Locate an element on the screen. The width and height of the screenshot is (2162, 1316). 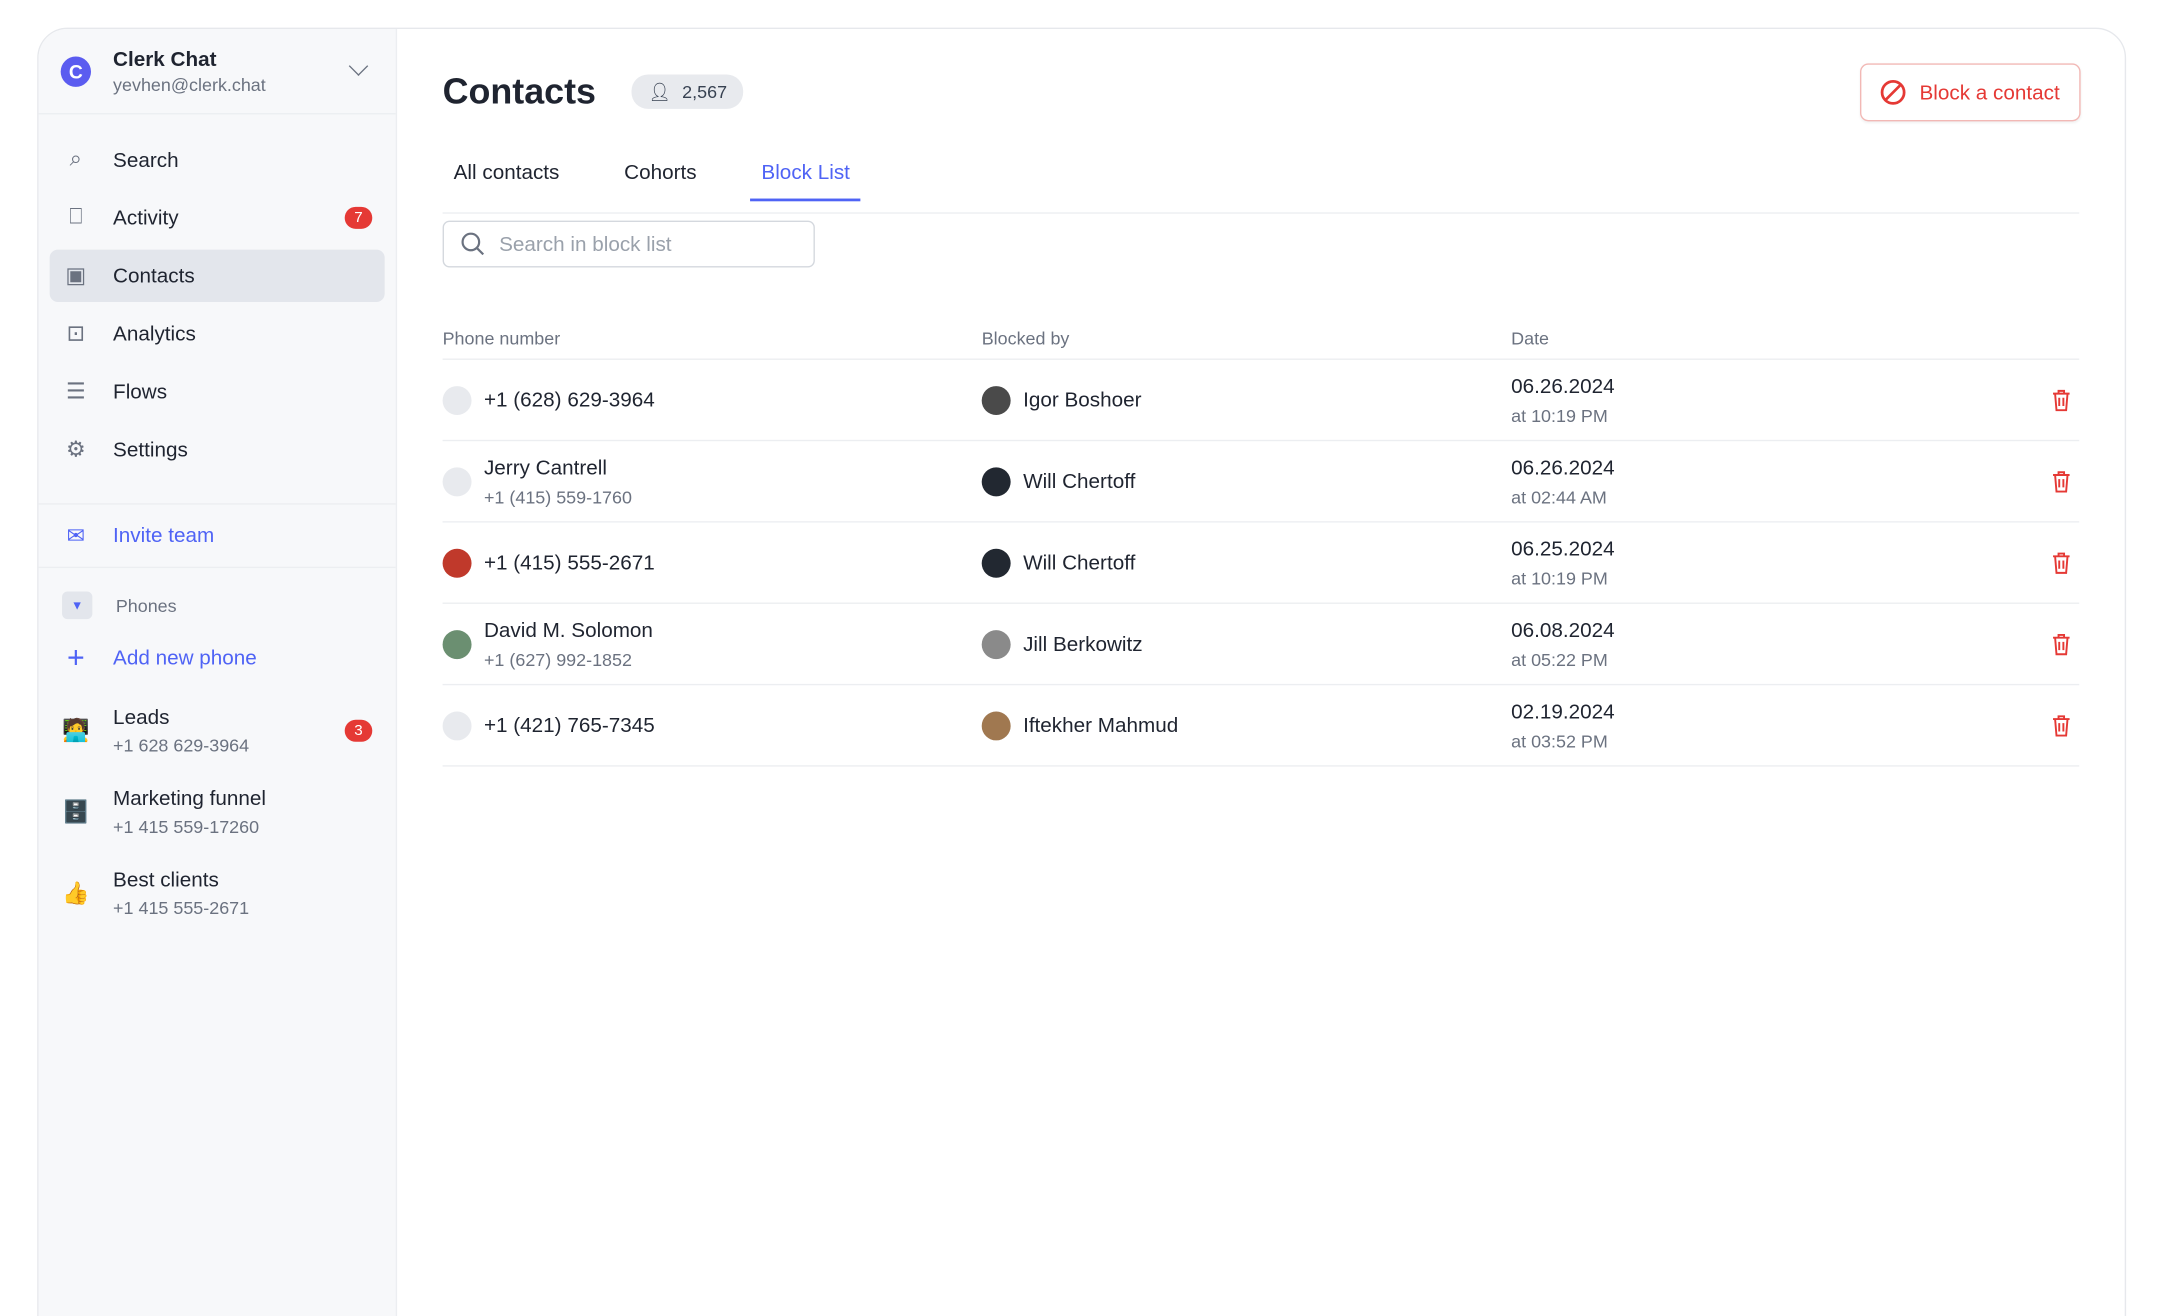
block-date: 06.25.2024 is located at coordinates (1563, 549).